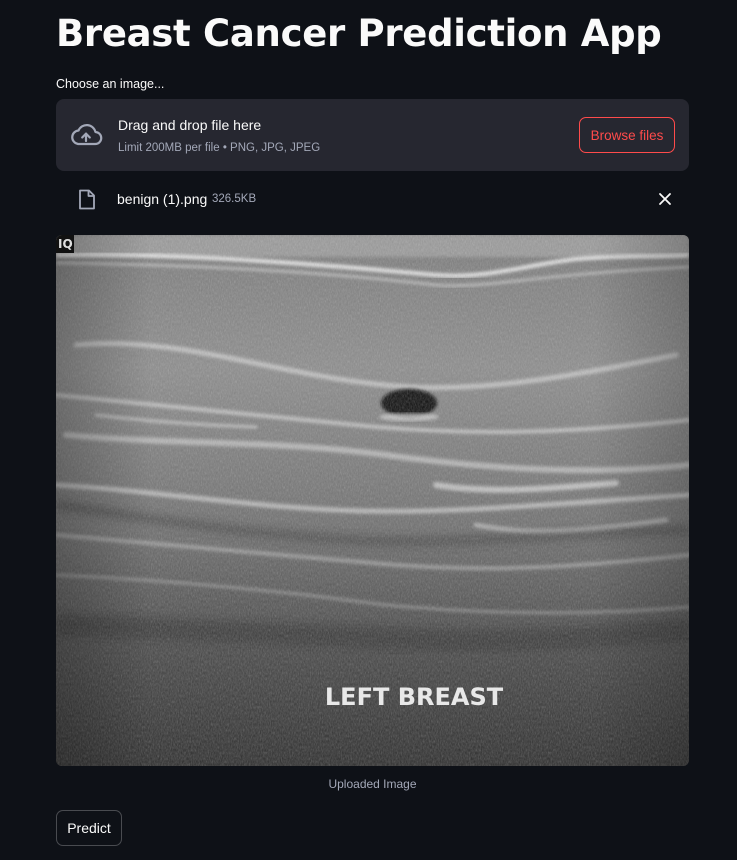 Image resolution: width=737 pixels, height=860 pixels. What do you see at coordinates (665, 199) in the screenshot?
I see `close-icon` at bounding box center [665, 199].